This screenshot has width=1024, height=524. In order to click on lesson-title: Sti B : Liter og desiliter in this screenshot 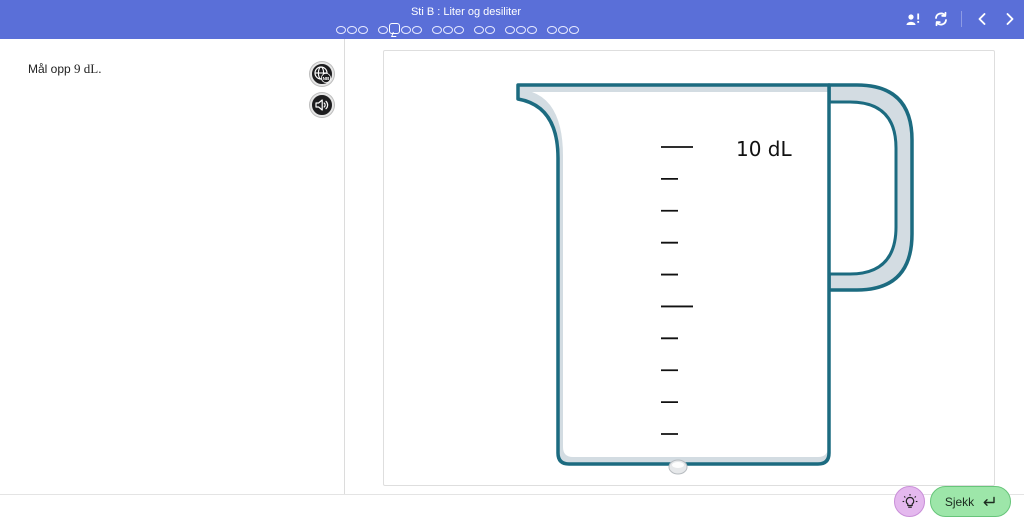, I will do `click(466, 12)`.